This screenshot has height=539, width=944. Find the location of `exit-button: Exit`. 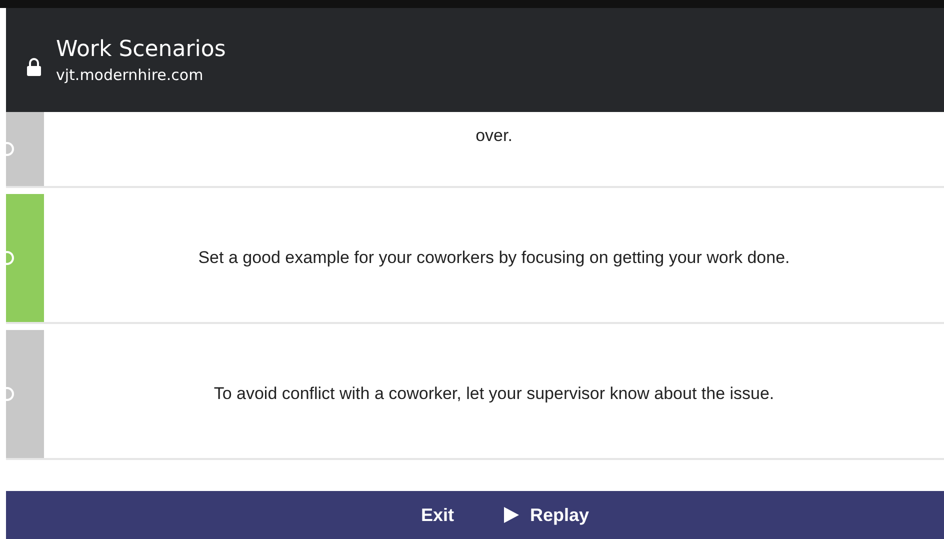

exit-button: Exit is located at coordinates (437, 515).